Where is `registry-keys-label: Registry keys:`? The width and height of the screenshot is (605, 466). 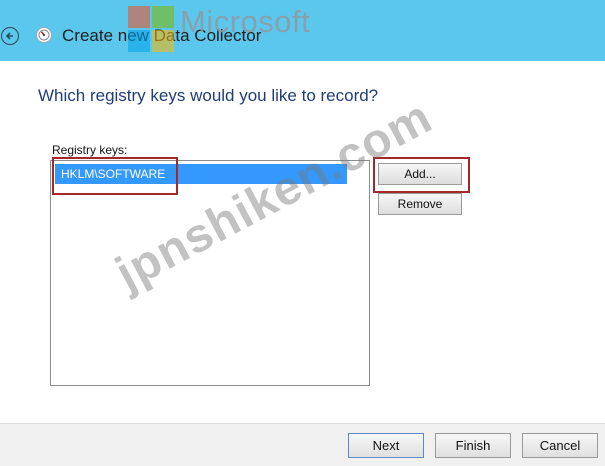
registry-keys-label: Registry keys: is located at coordinates (90, 150).